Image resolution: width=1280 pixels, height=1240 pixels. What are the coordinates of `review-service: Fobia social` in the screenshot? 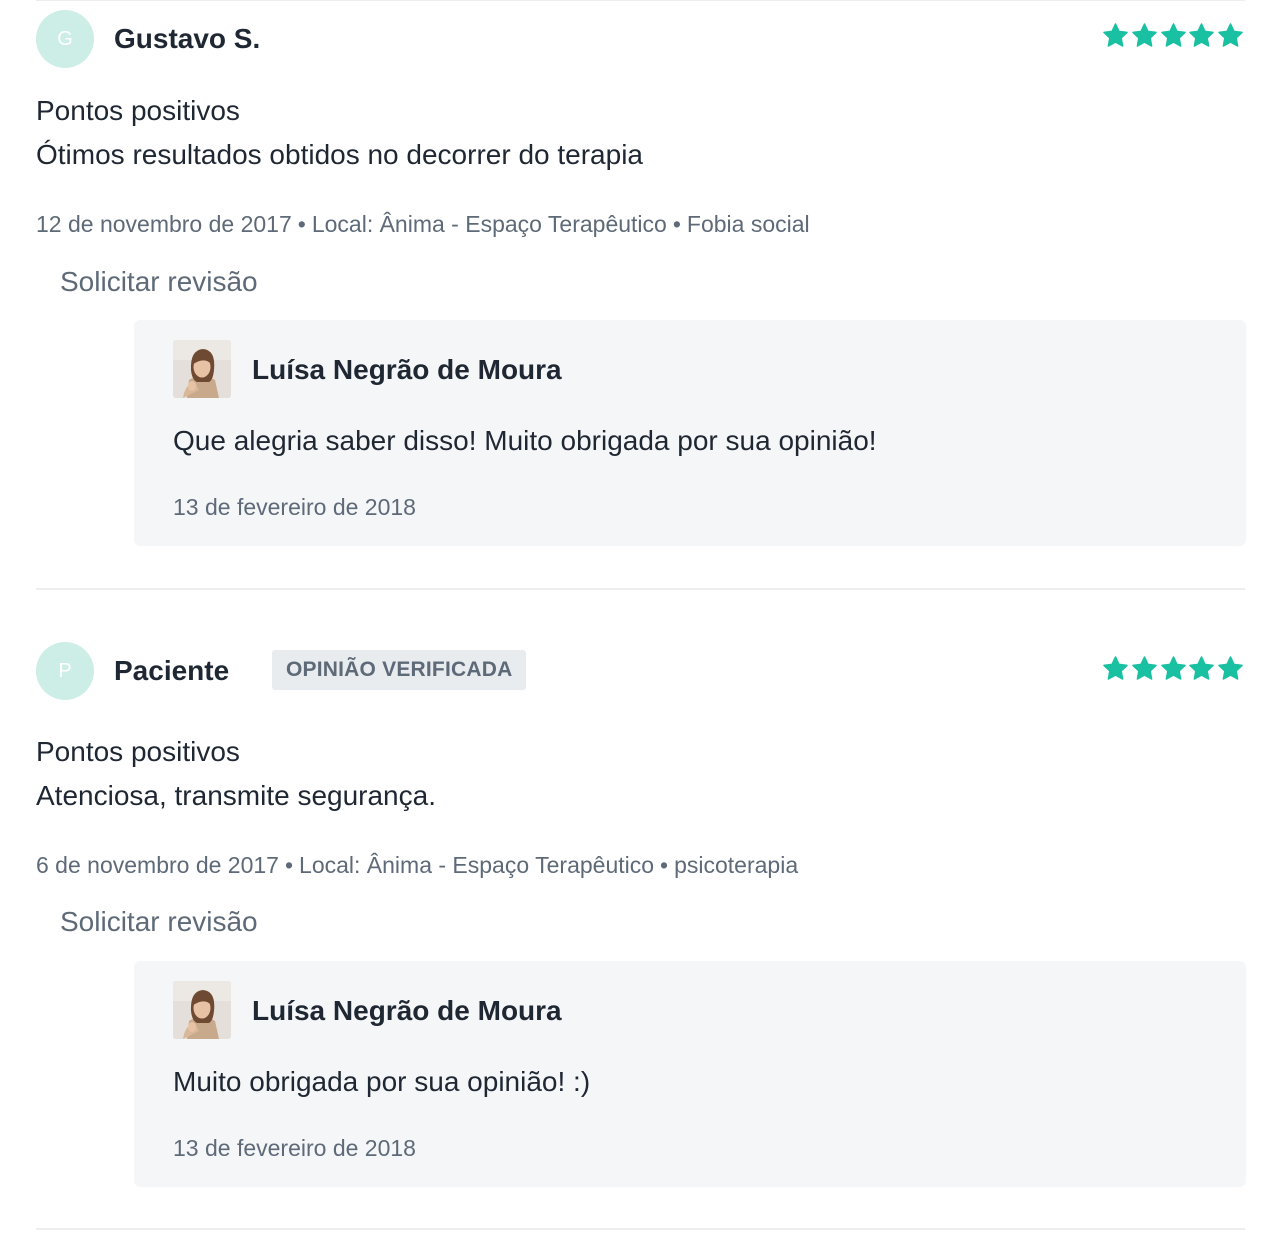 It's located at (748, 224).